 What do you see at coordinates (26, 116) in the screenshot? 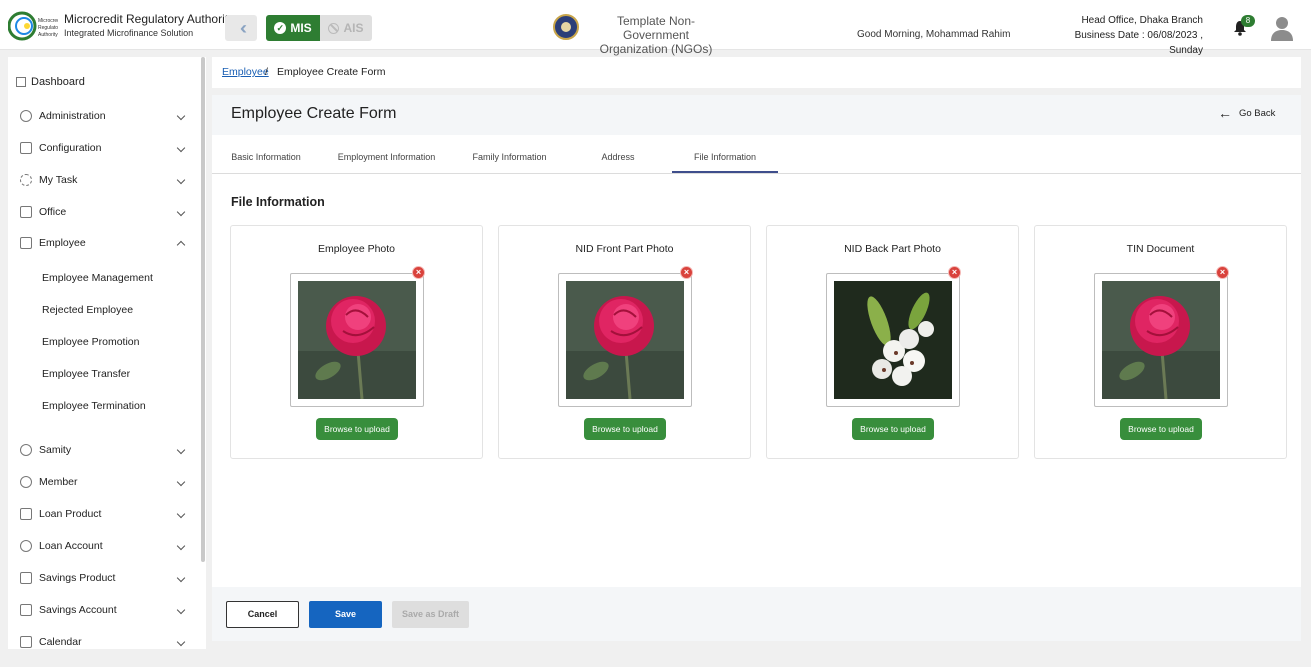
I see `admin-user-icon` at bounding box center [26, 116].